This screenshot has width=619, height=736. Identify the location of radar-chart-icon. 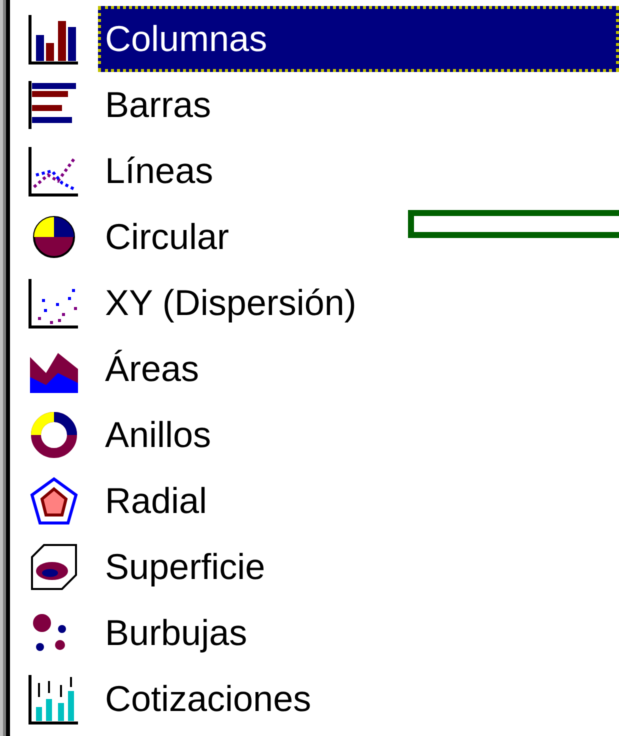
(54, 501).